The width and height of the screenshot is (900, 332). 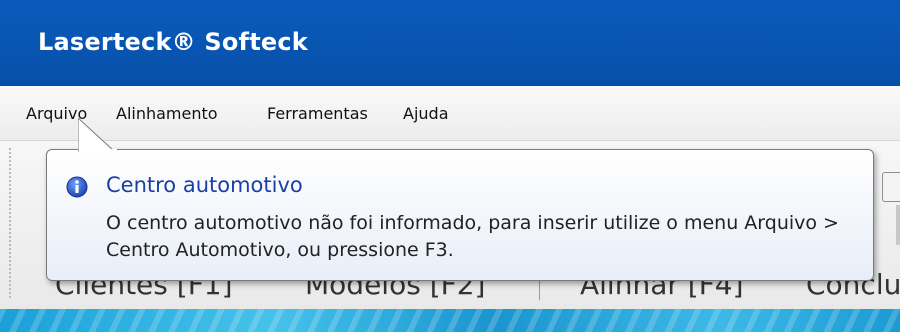 What do you see at coordinates (426, 113) in the screenshot?
I see `menu-ajuda: Ajuda` at bounding box center [426, 113].